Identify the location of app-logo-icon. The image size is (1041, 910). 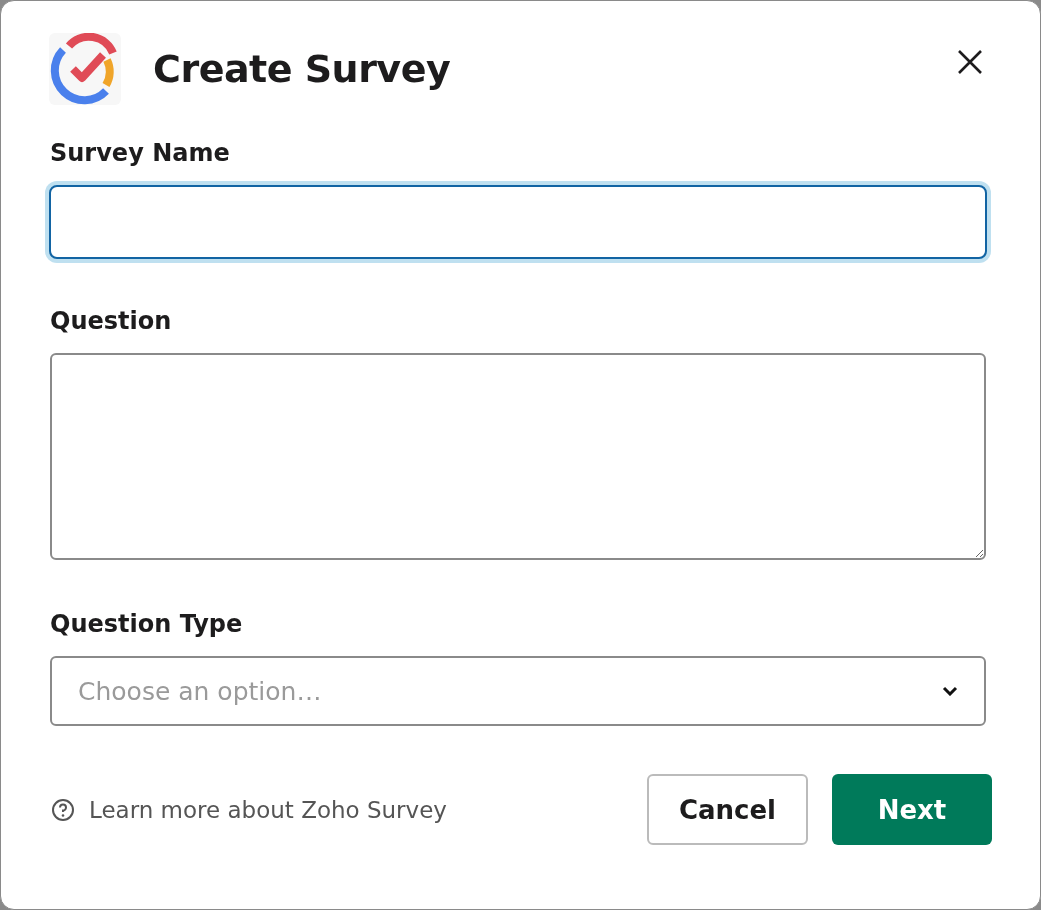
(85, 69).